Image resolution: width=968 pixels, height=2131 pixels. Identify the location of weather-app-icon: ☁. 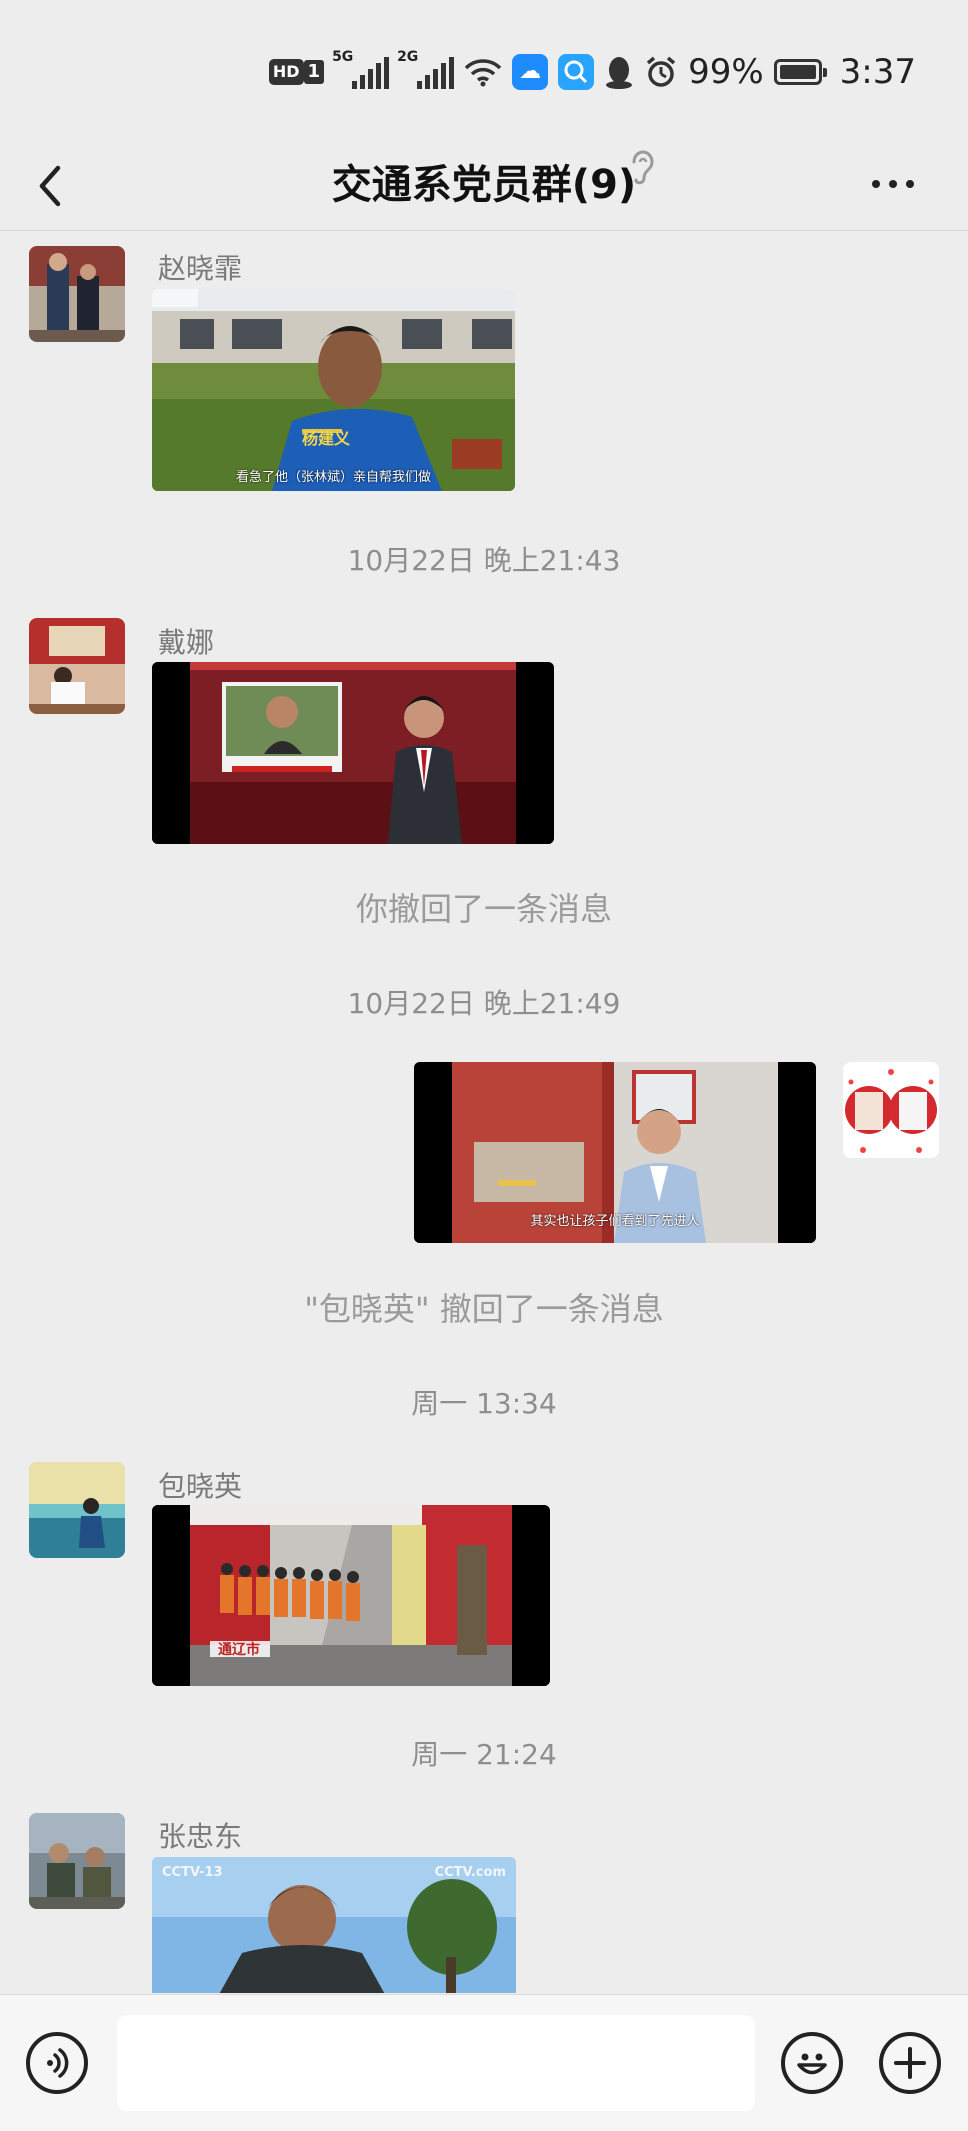
(530, 72).